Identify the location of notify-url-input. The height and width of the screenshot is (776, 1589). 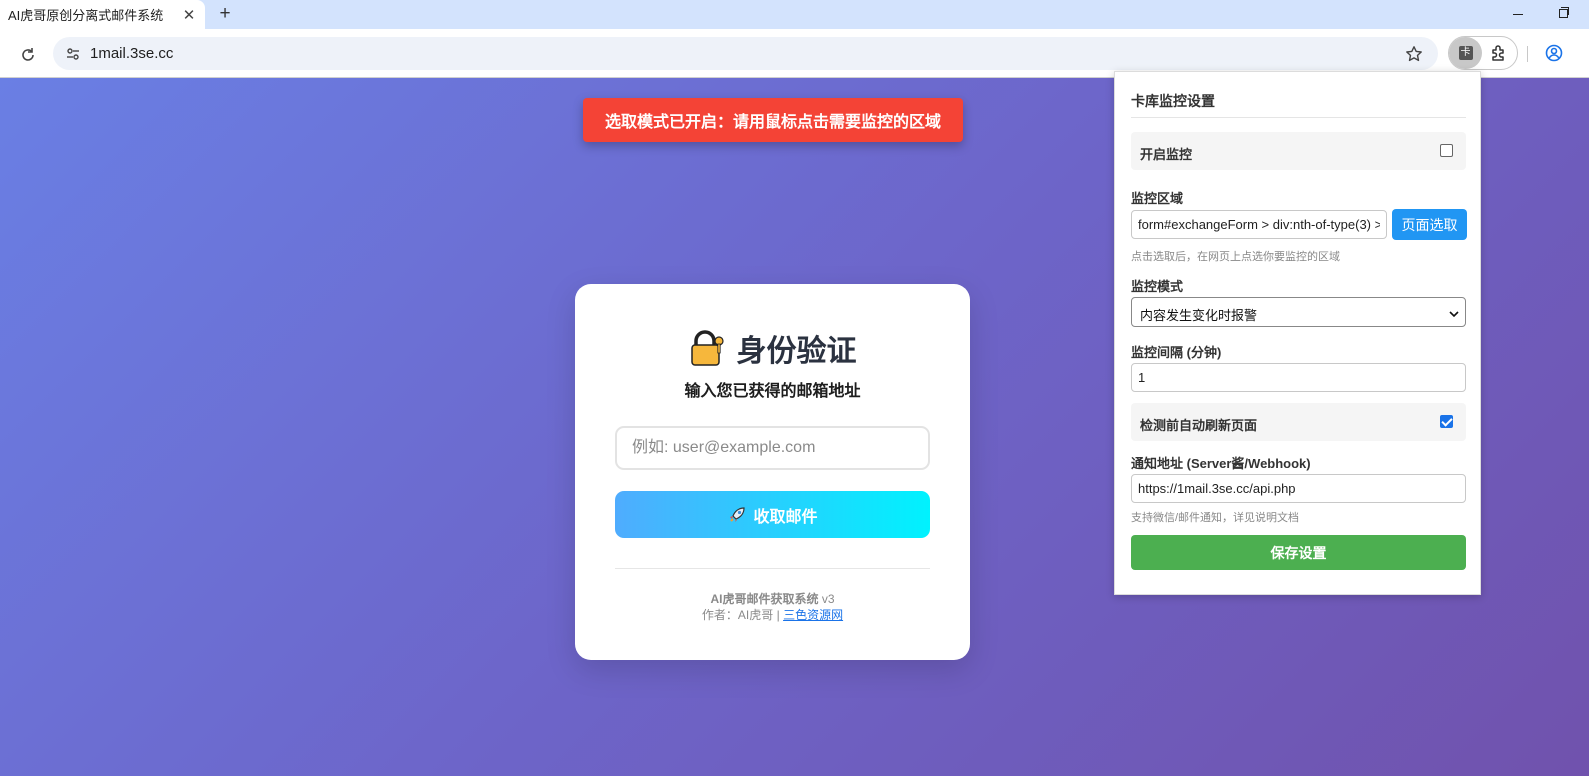
(1298, 488).